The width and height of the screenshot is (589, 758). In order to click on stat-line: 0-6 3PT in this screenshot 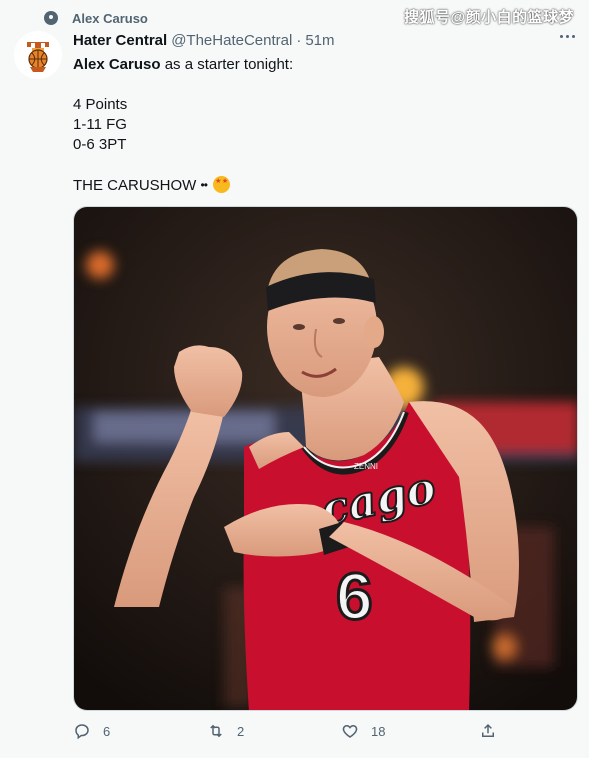, I will do `click(100, 144)`.